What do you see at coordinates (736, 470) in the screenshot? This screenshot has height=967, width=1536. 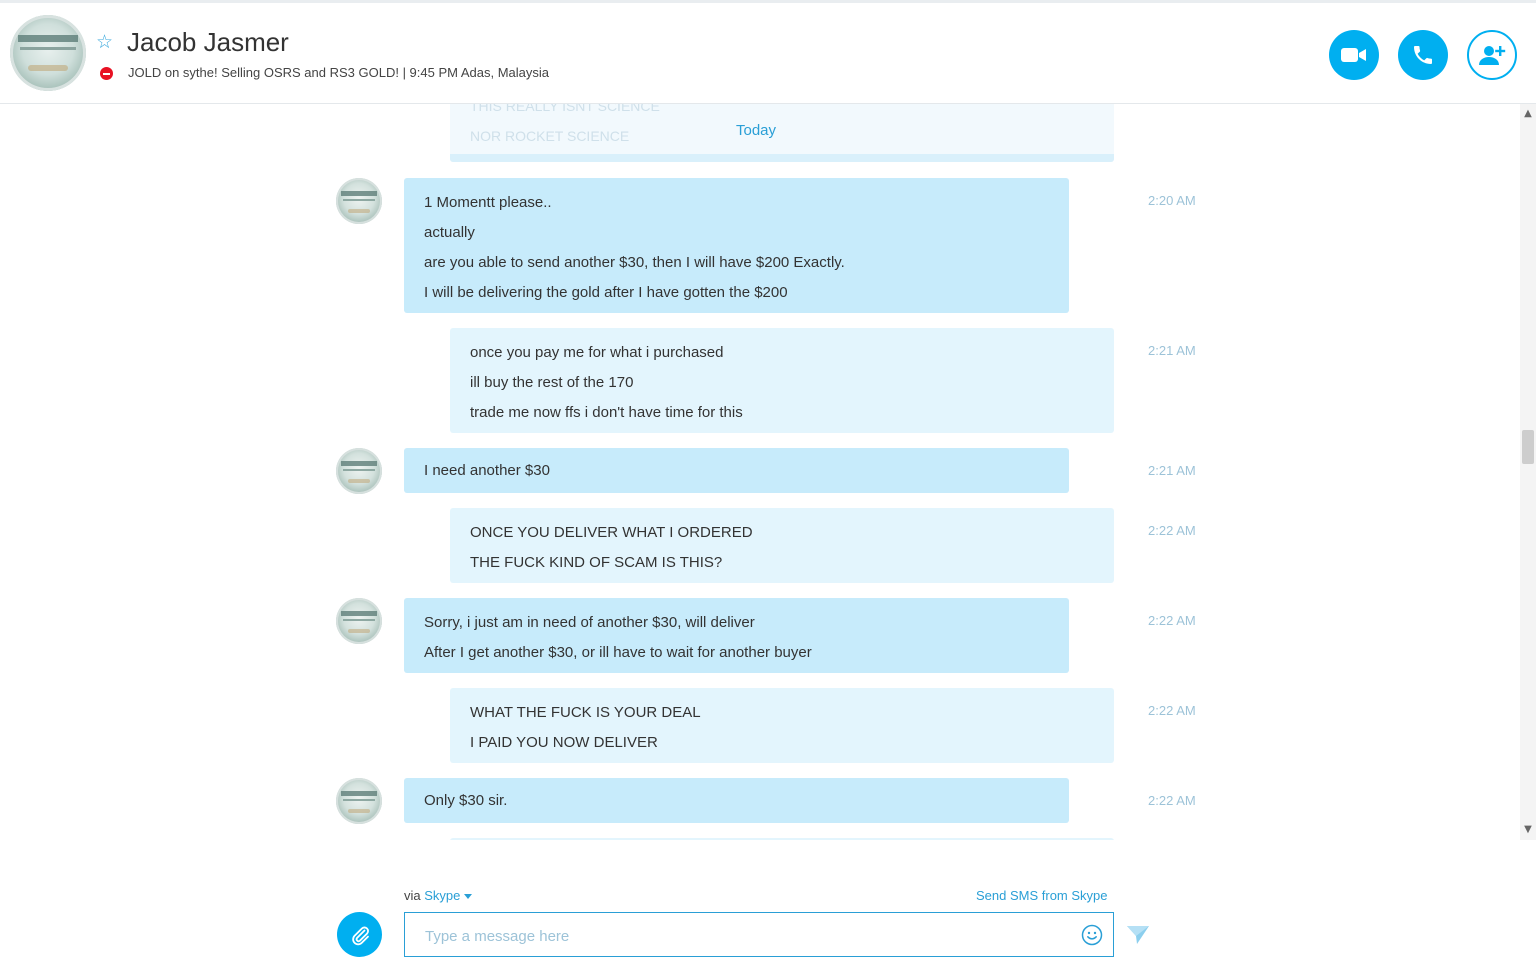 I see `incoming-message-bubble: I need another $30` at bounding box center [736, 470].